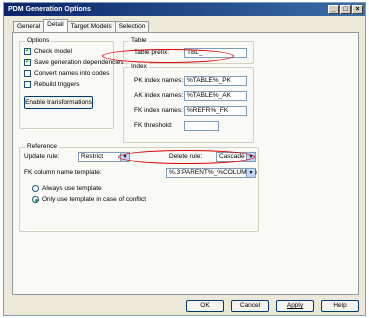 The height and width of the screenshot is (318, 369). What do you see at coordinates (94, 199) in the screenshot?
I see `only-use-template-label: Only use template in case of conflict` at bounding box center [94, 199].